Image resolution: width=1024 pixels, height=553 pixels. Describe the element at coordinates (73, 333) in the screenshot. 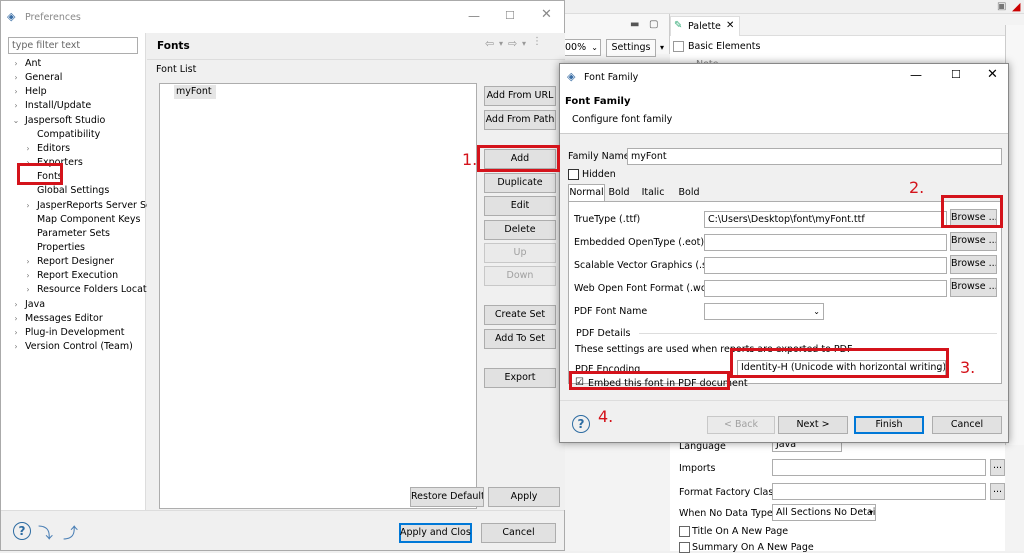

I see `tree-item-plug-in-development: › Plug-in Development` at that location.